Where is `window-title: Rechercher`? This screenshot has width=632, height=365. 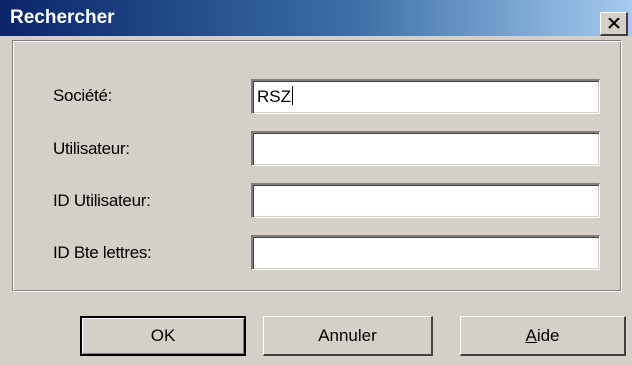 window-title: Rechercher is located at coordinates (62, 17).